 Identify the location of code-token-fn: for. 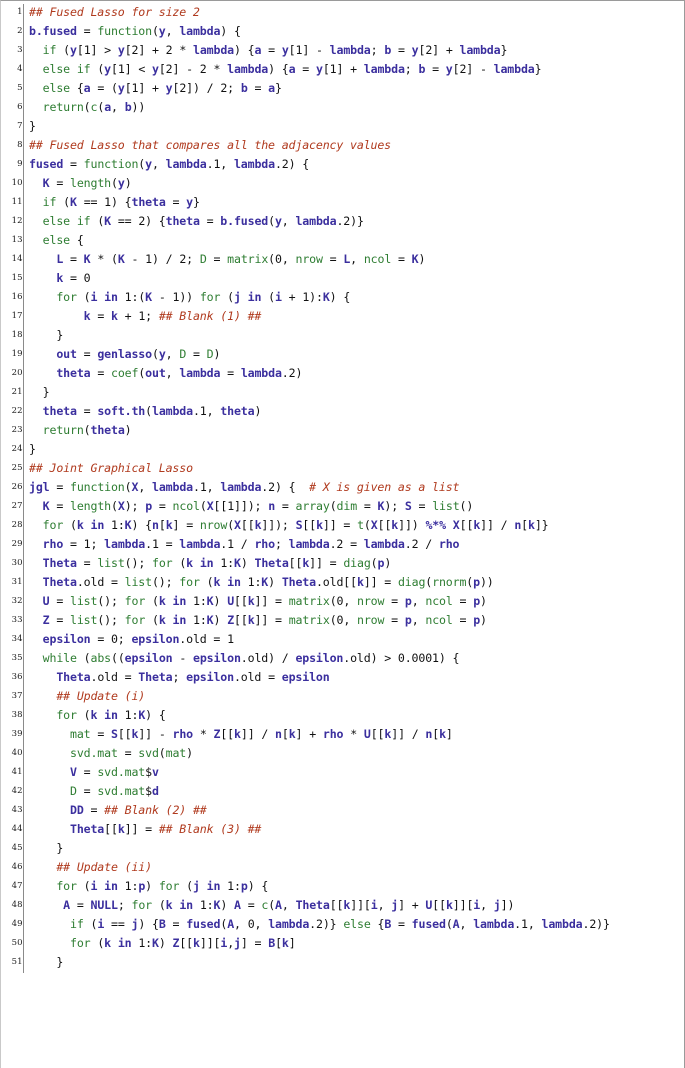
(162, 563).